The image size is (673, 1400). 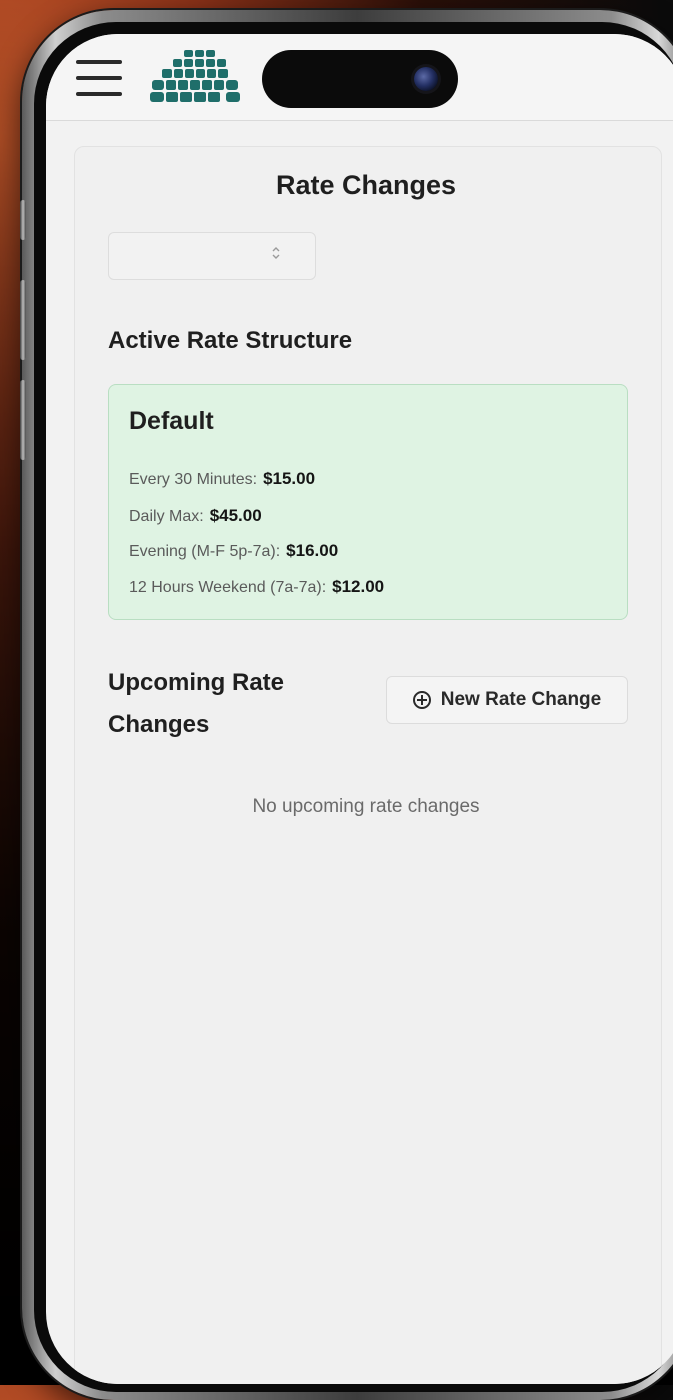 I want to click on app-header, so click(x=359, y=77).